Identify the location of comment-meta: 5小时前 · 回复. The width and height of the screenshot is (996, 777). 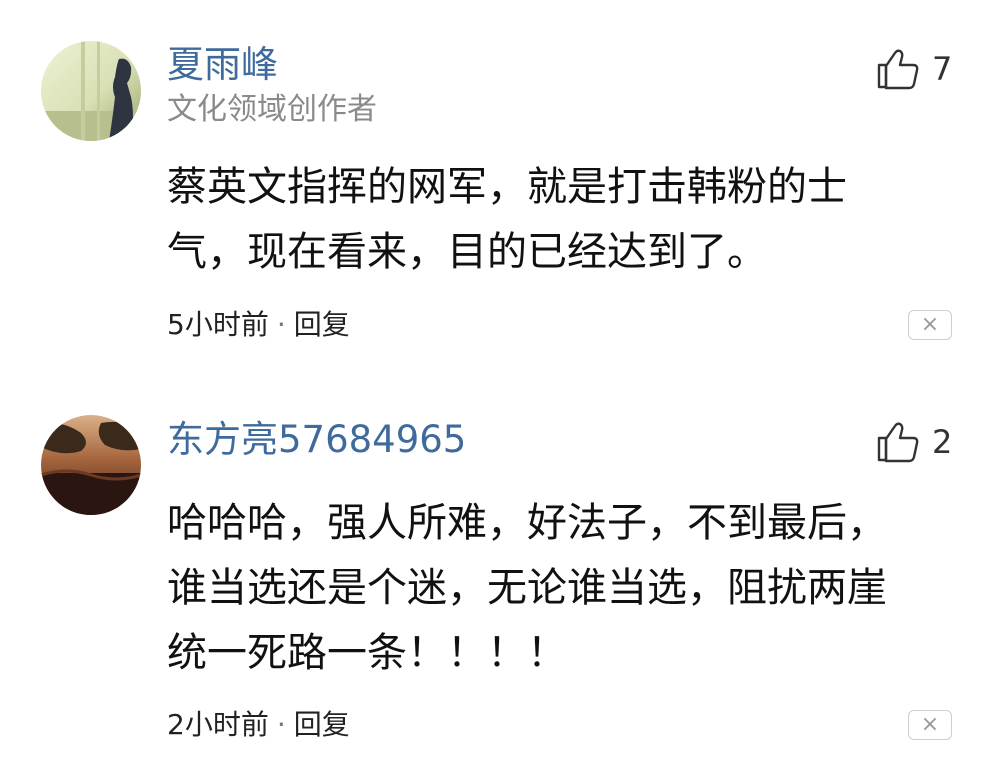
(258, 325).